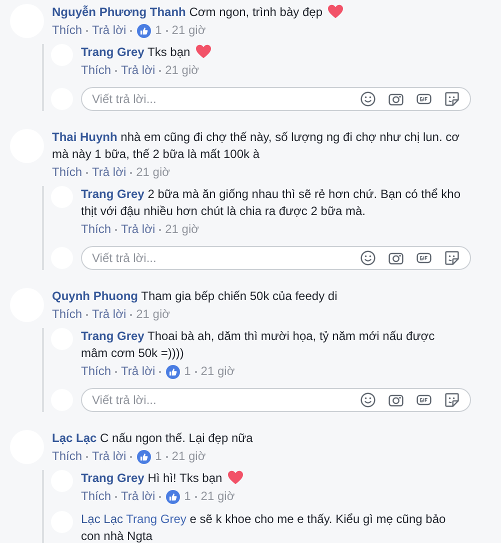 The image size is (501, 543). I want to click on comment-text: Trang Grey Thoai bà ah, dăm thì mười họa, tỷ năm mới nấu được mâm cơm 50k =)))), so click(258, 345).